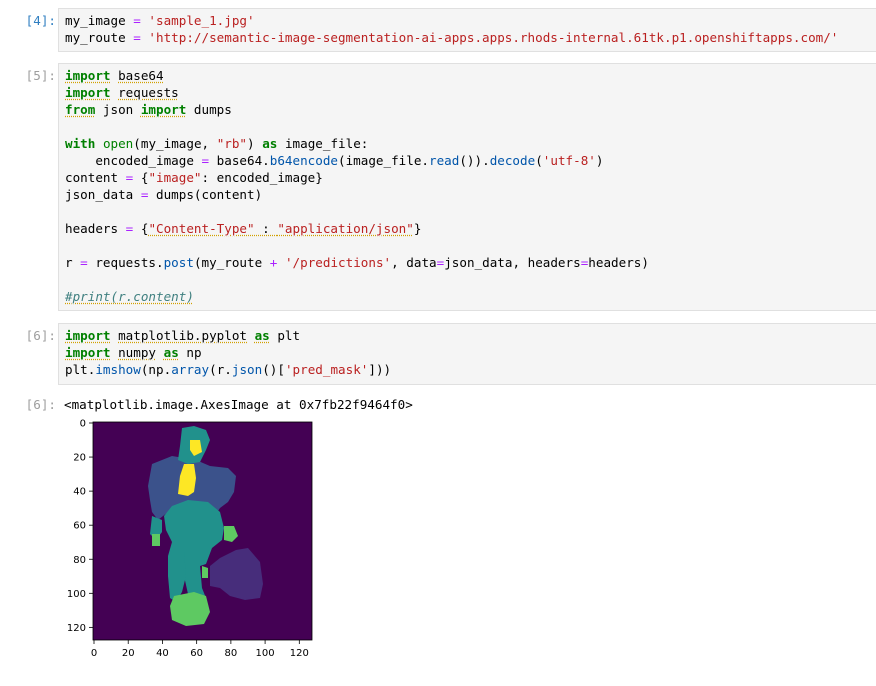 This screenshot has width=876, height=686. I want to click on code-token: (r., so click(220, 369).